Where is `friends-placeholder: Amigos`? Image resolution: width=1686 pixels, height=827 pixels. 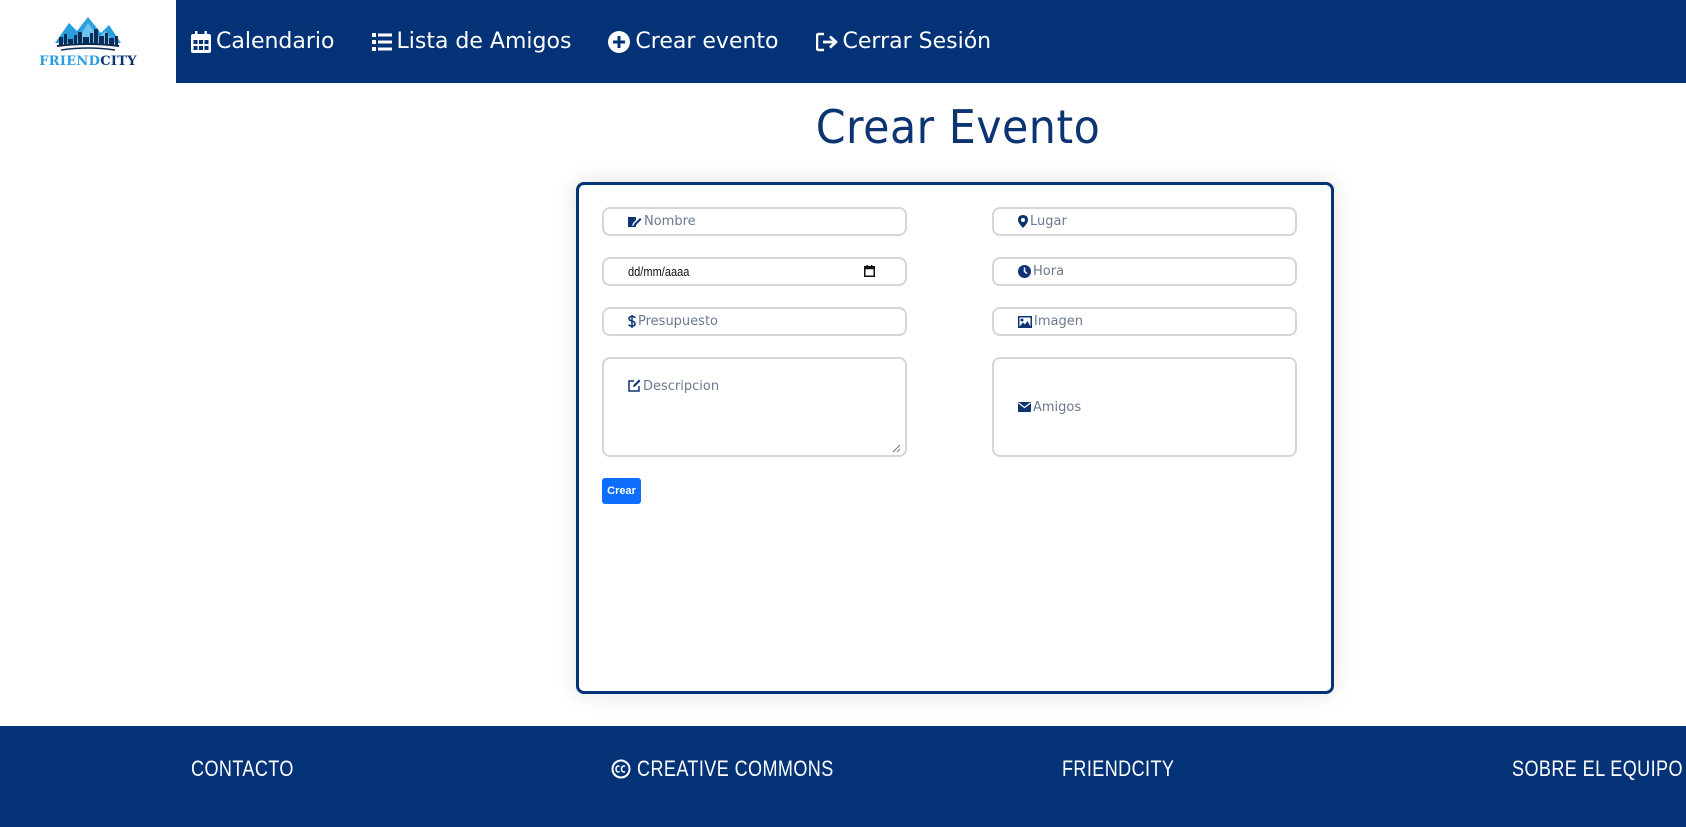 friends-placeholder: Amigos is located at coordinates (1057, 407).